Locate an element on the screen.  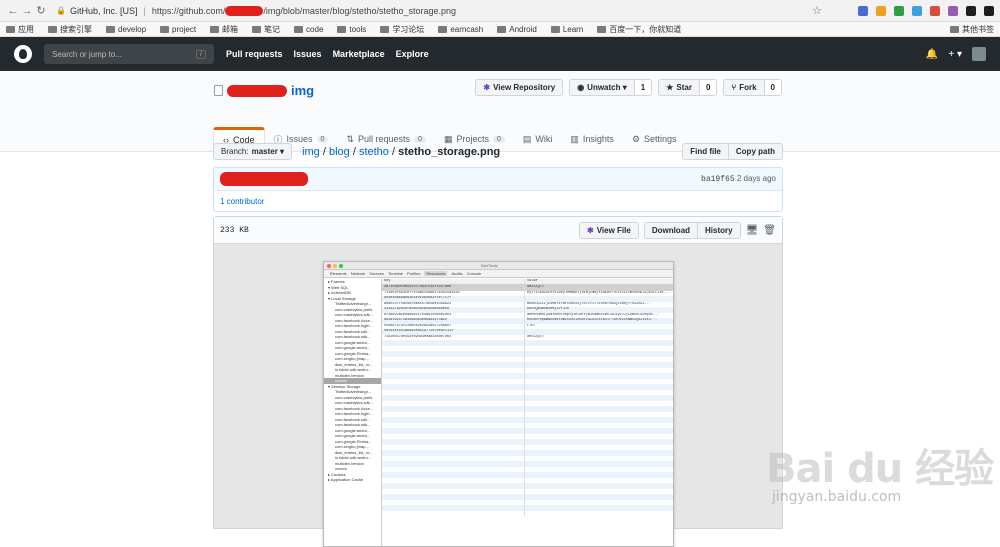
branch-select-button: Branch: master ▾ is located at coordinates (253, 151).